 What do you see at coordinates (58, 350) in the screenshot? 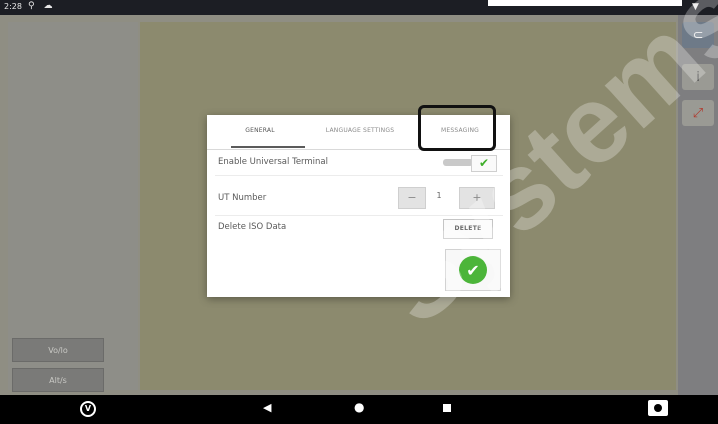
I see `side-button-1: Vo/lo` at bounding box center [58, 350].